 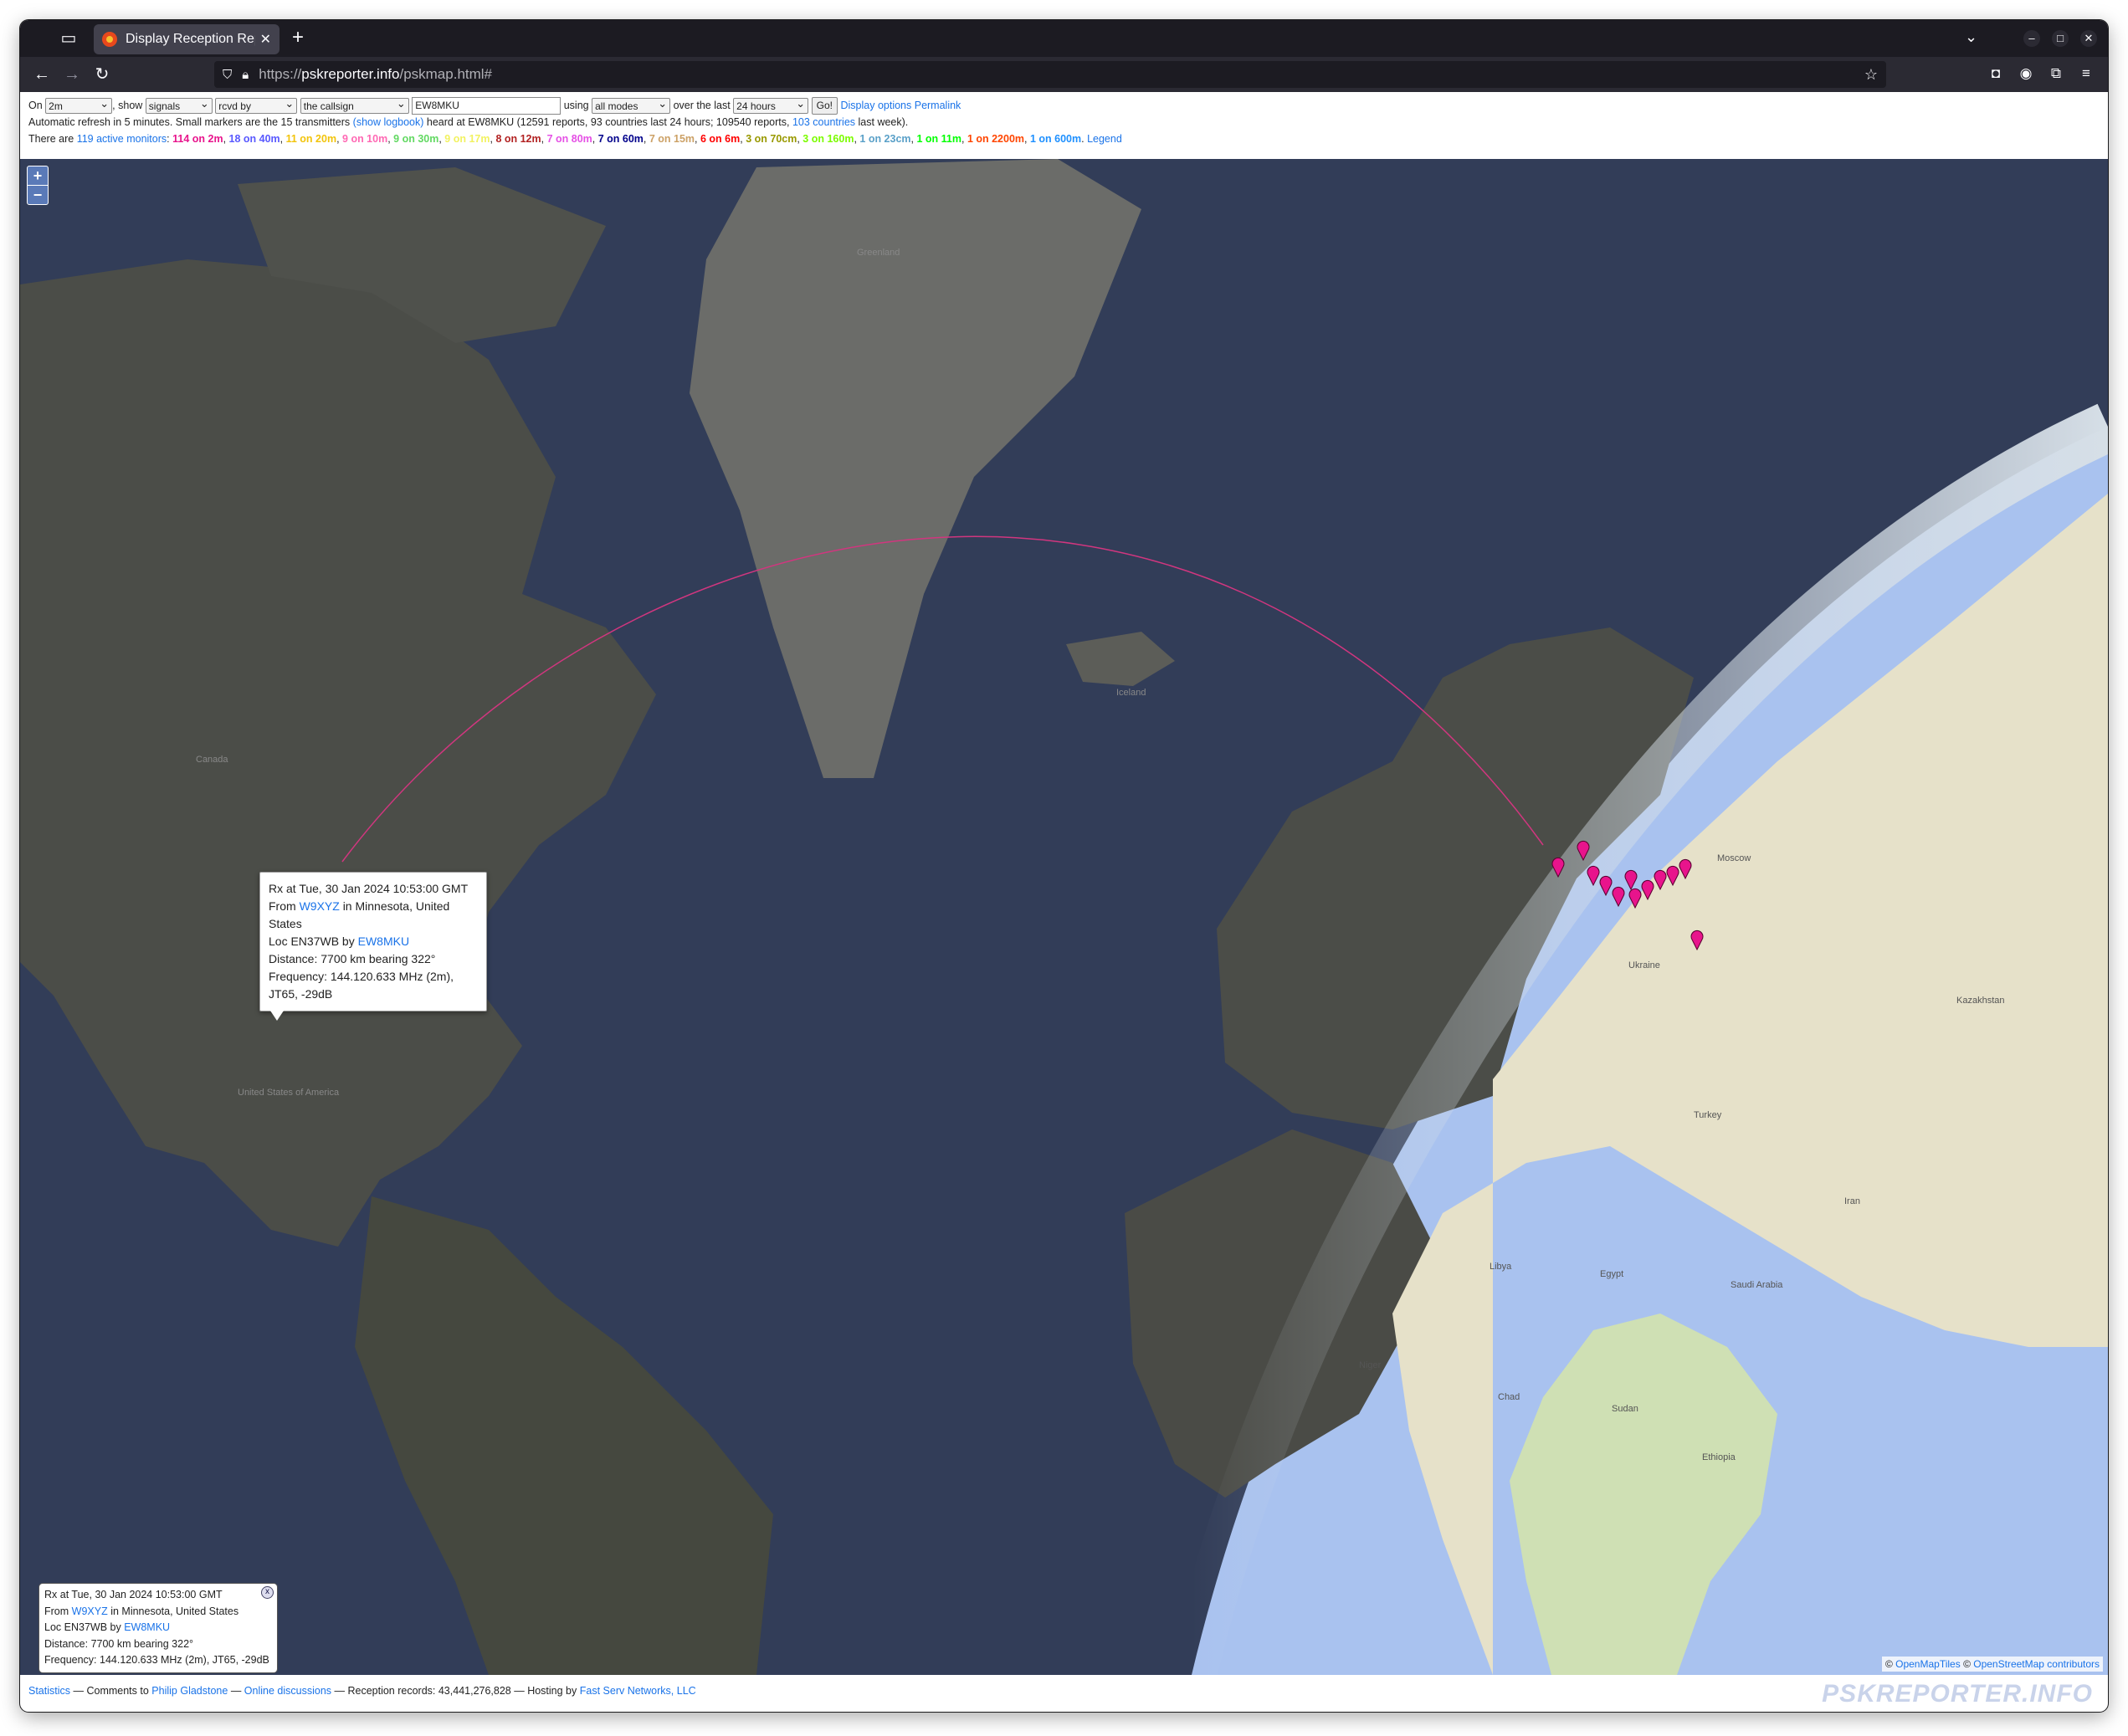 What do you see at coordinates (1104, 139) in the screenshot?
I see `legend-link: Legend` at bounding box center [1104, 139].